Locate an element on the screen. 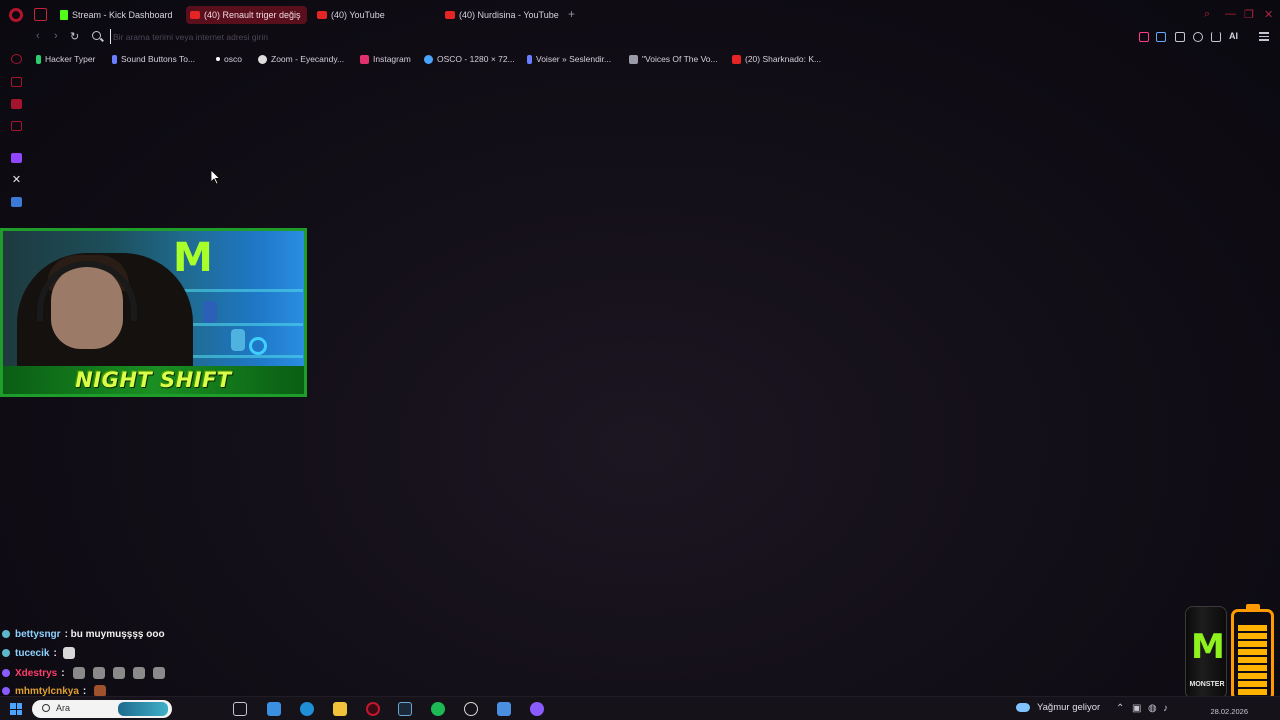  taskbar-search: Ara is located at coordinates (102, 709).